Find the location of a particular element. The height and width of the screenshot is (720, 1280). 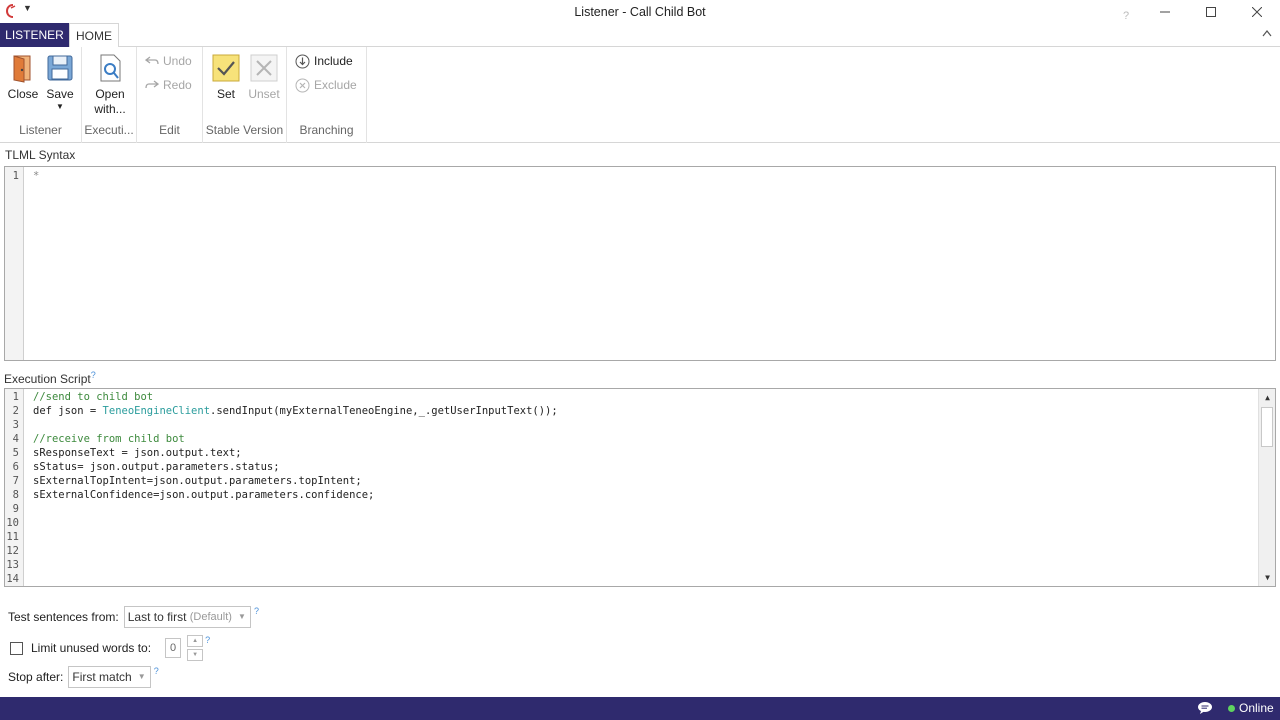

minimize-button is located at coordinates (1165, 12).